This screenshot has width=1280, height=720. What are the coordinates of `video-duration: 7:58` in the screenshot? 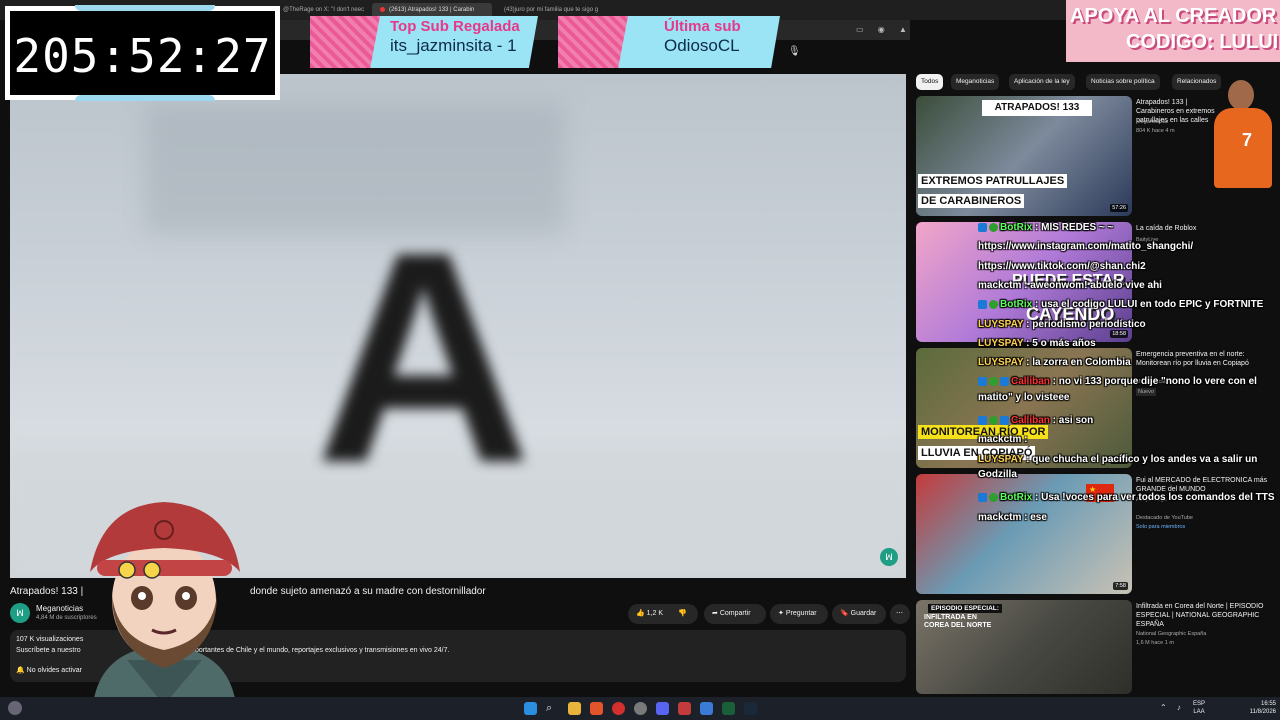 It's located at (1120, 586).